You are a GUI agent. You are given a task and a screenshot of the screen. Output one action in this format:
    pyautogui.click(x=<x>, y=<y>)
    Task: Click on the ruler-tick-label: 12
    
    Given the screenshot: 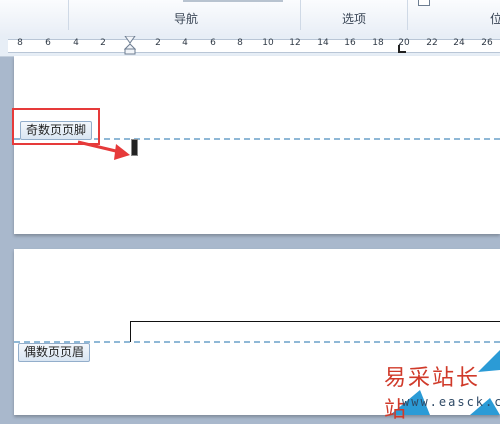 What is the action you would take?
    pyautogui.click(x=295, y=43)
    